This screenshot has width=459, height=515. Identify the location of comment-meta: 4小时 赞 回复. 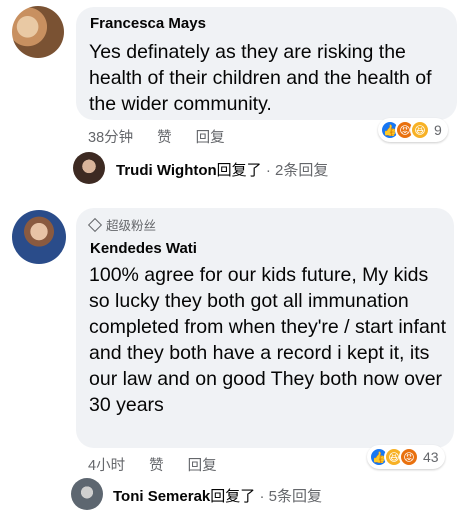
(152, 464).